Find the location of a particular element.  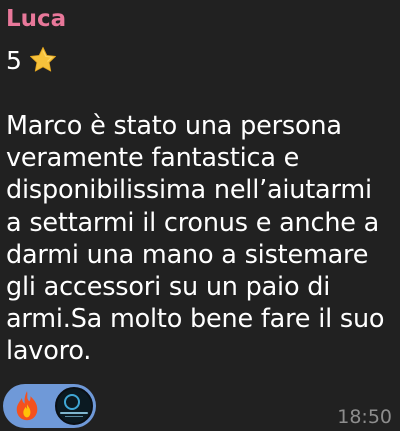

star-icon is located at coordinates (42, 59).